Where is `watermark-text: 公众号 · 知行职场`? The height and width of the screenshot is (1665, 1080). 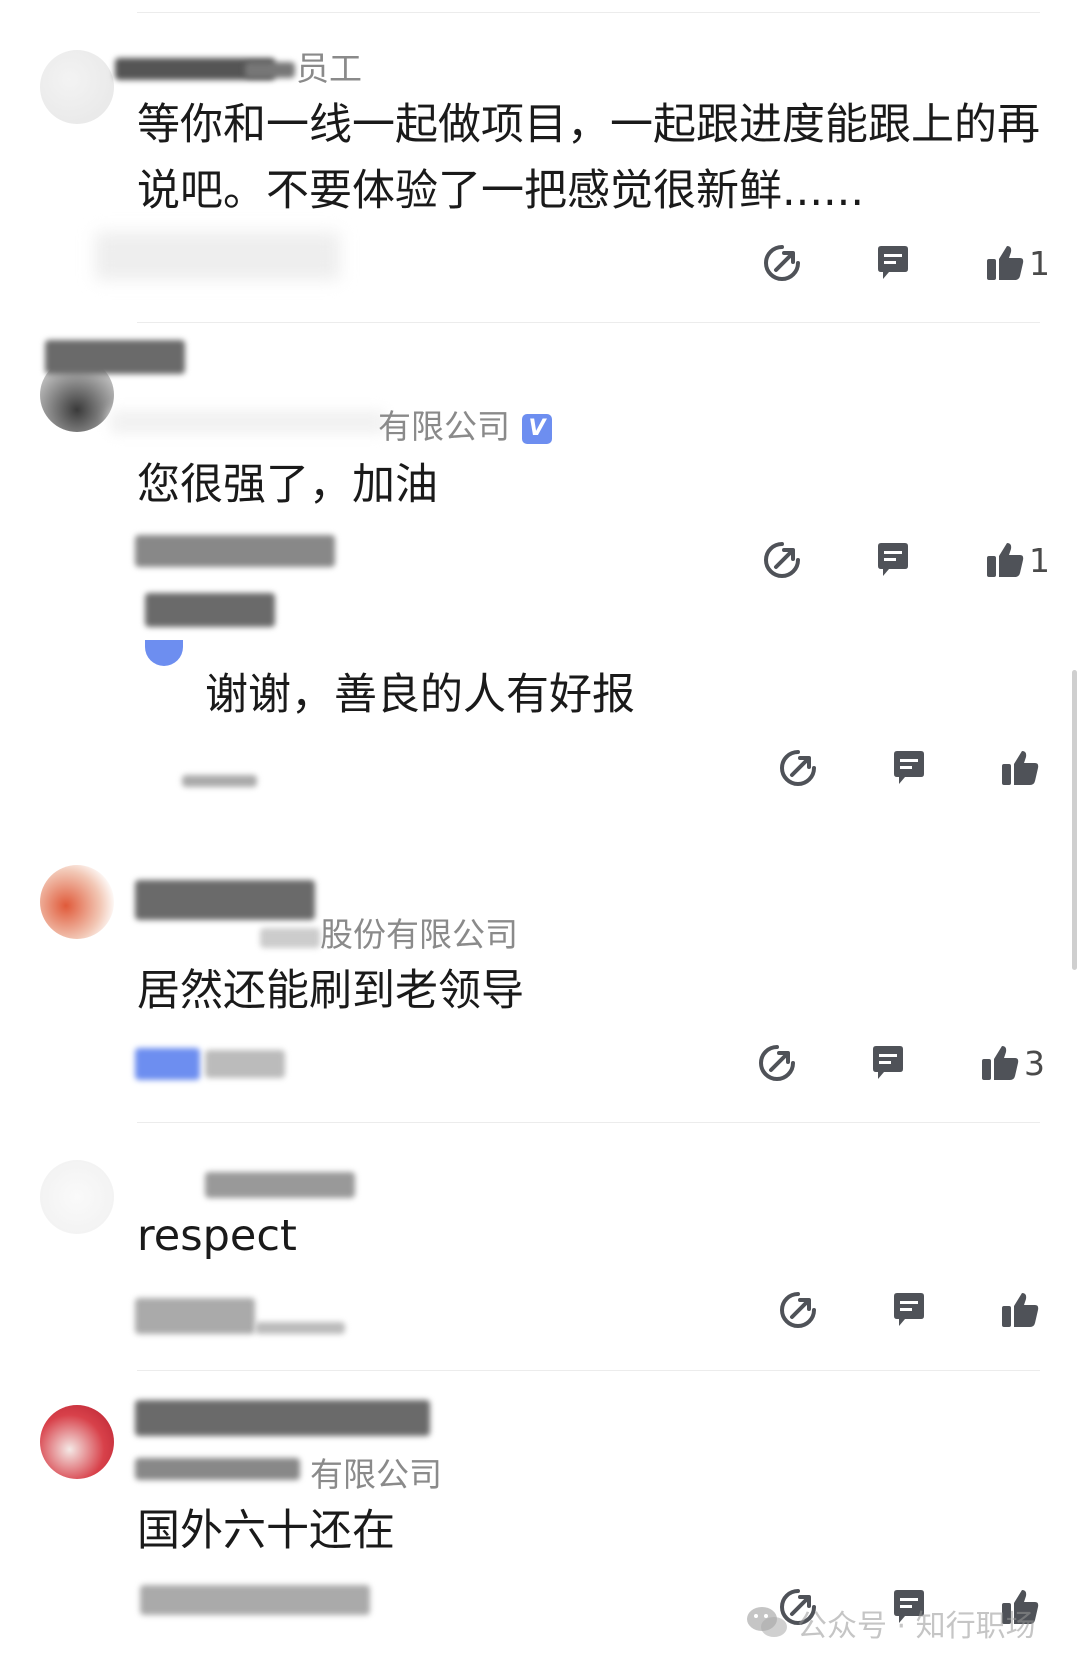 watermark-text: 公众号 · 知行职场 is located at coordinates (916, 1626).